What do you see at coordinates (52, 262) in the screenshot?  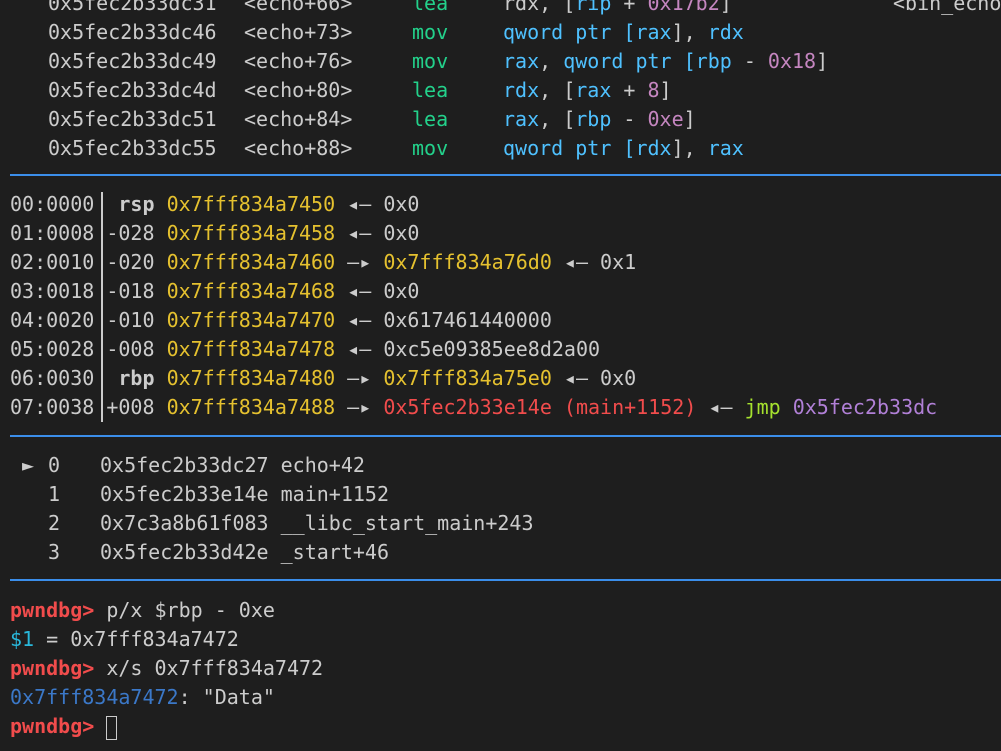 I see `stack-index: 02:0010` at bounding box center [52, 262].